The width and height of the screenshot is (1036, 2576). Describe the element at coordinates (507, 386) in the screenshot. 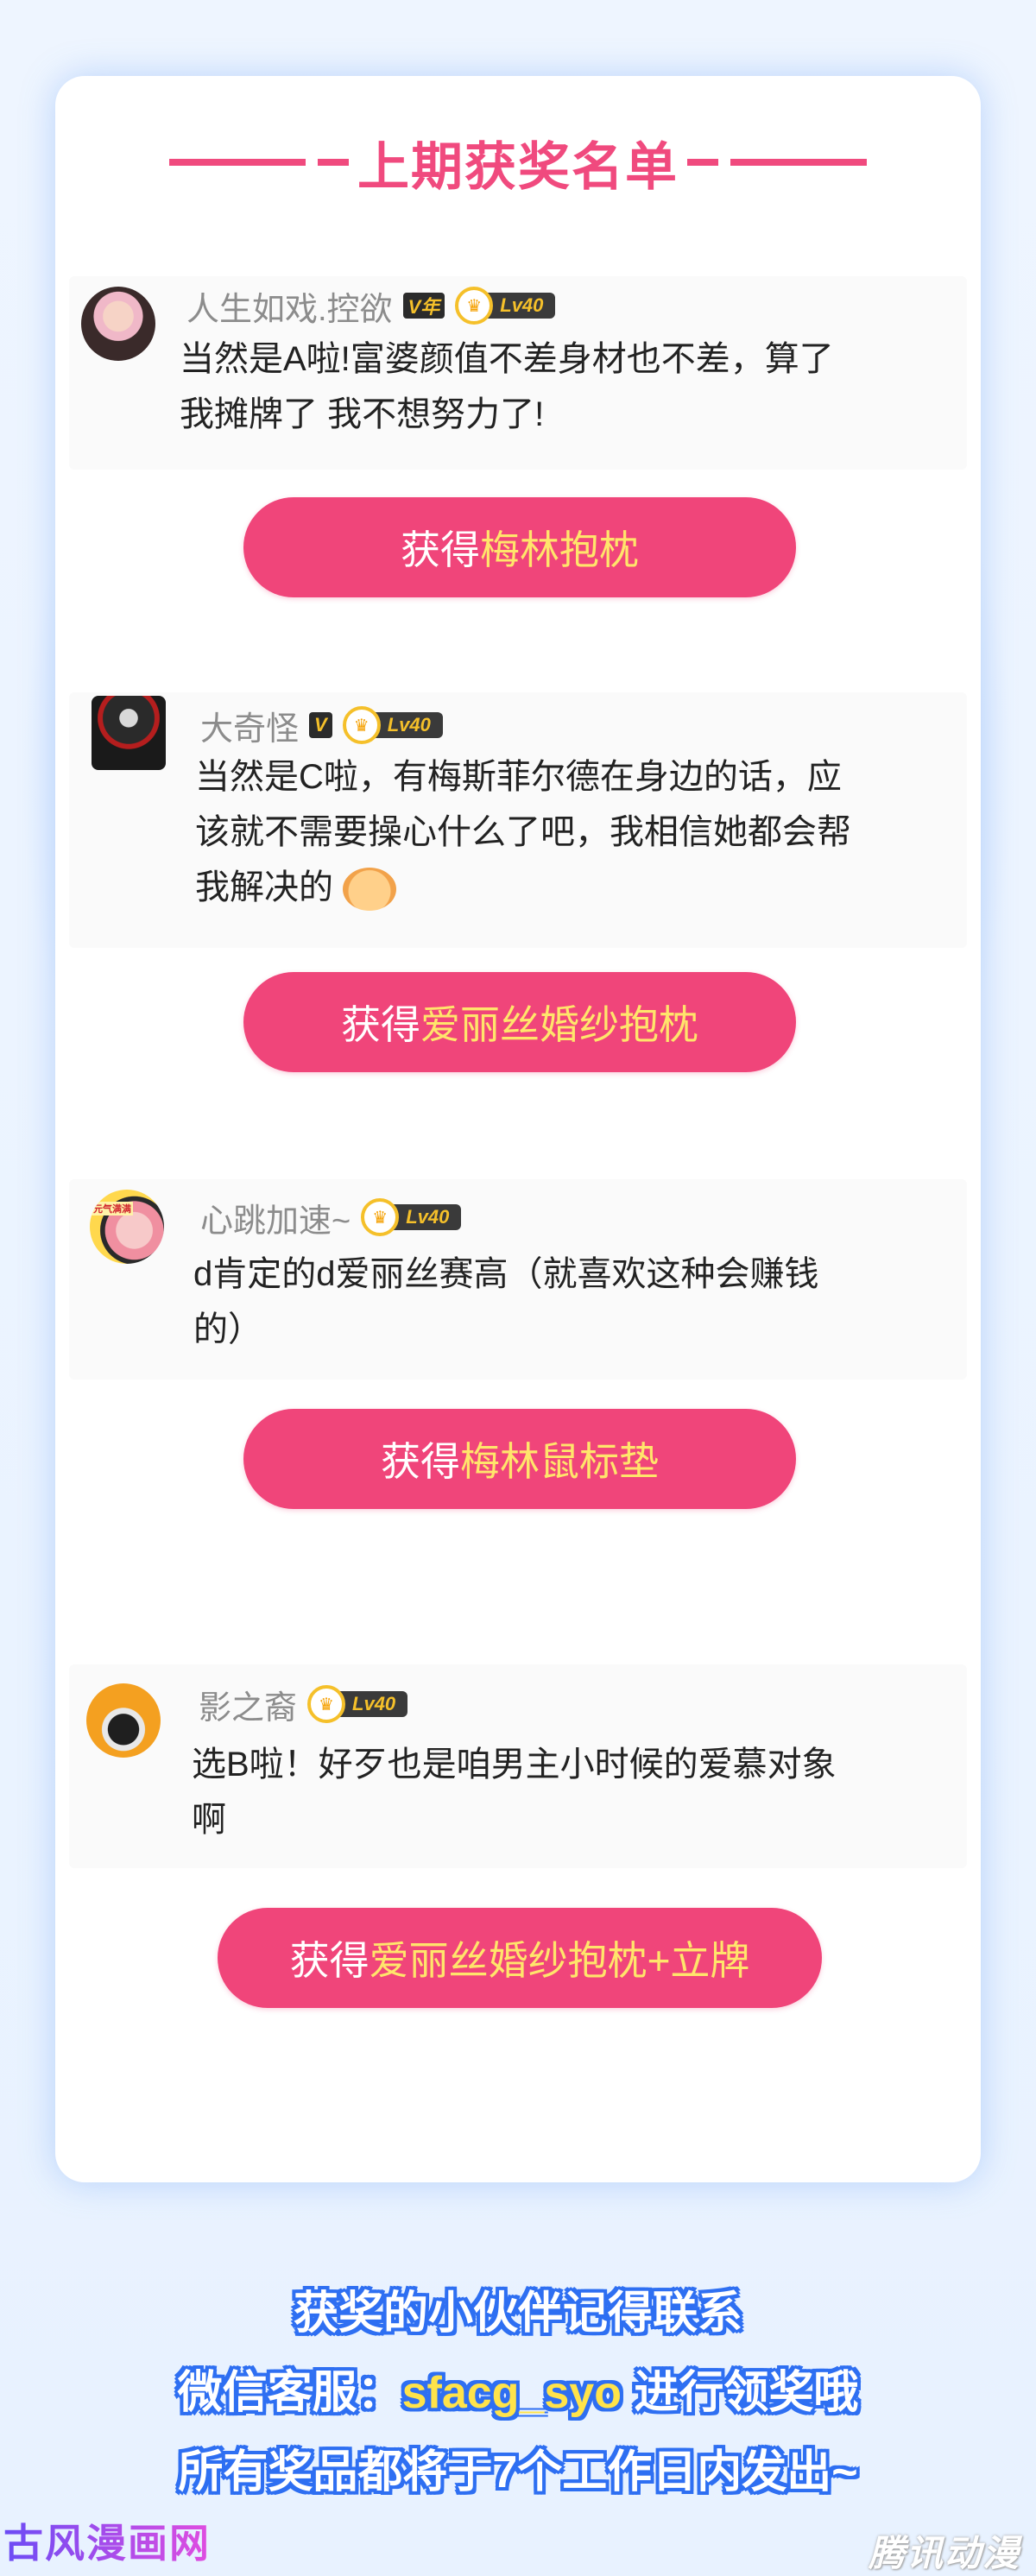

I see `comment-text: 当然是A啦!富婆颜值不差身材也不差，算了 我摊牌了 我不想努力了!` at that location.